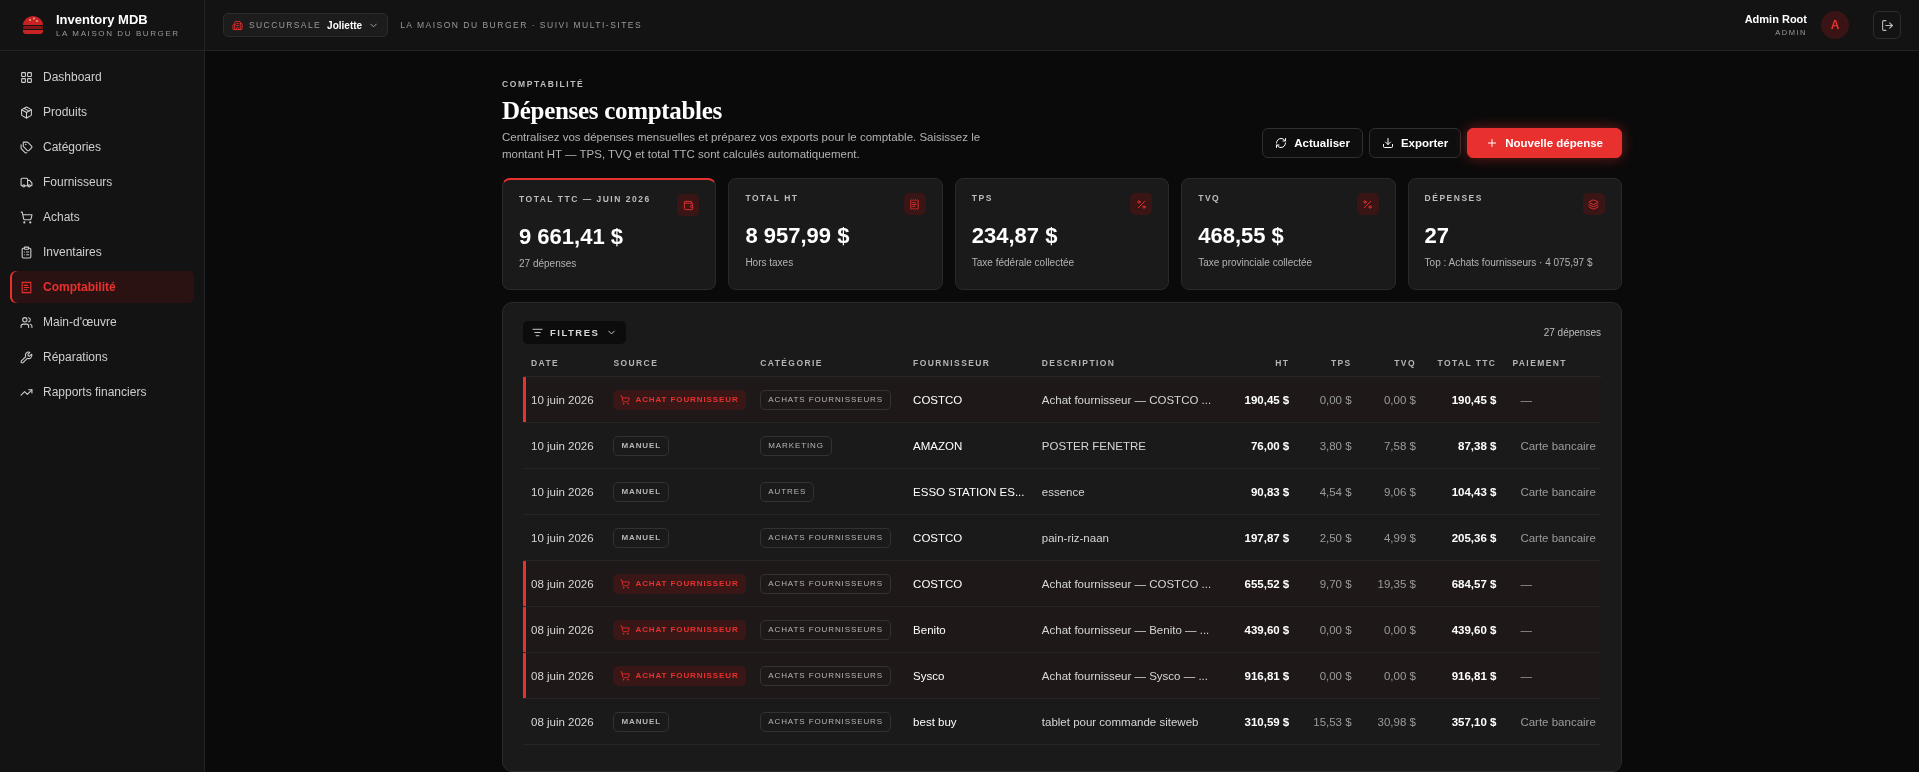 The width and height of the screenshot is (1919, 772). Describe the element at coordinates (1464, 399) in the screenshot. I see `total-cell: 190,45 $` at that location.